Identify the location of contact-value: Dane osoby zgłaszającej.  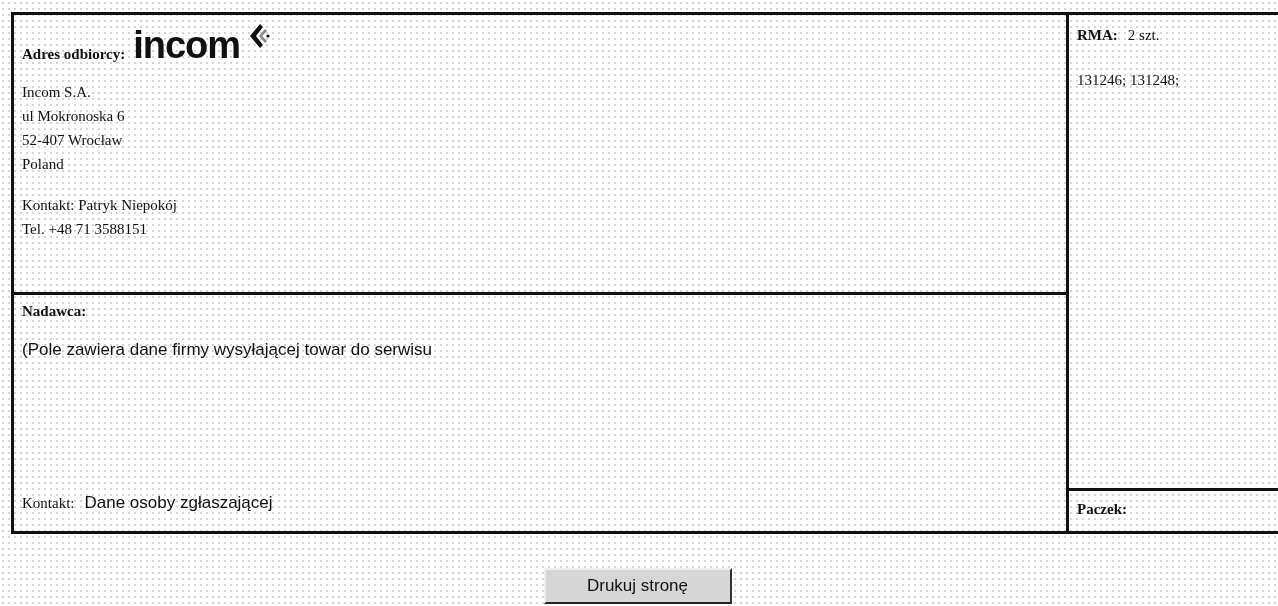
(178, 503).